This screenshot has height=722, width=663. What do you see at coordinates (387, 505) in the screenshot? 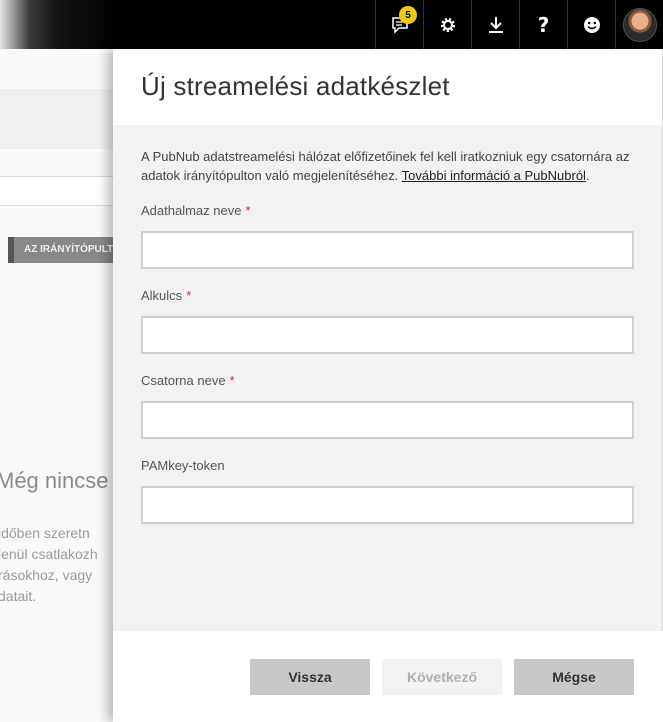
I see `pamkey-token-input` at bounding box center [387, 505].